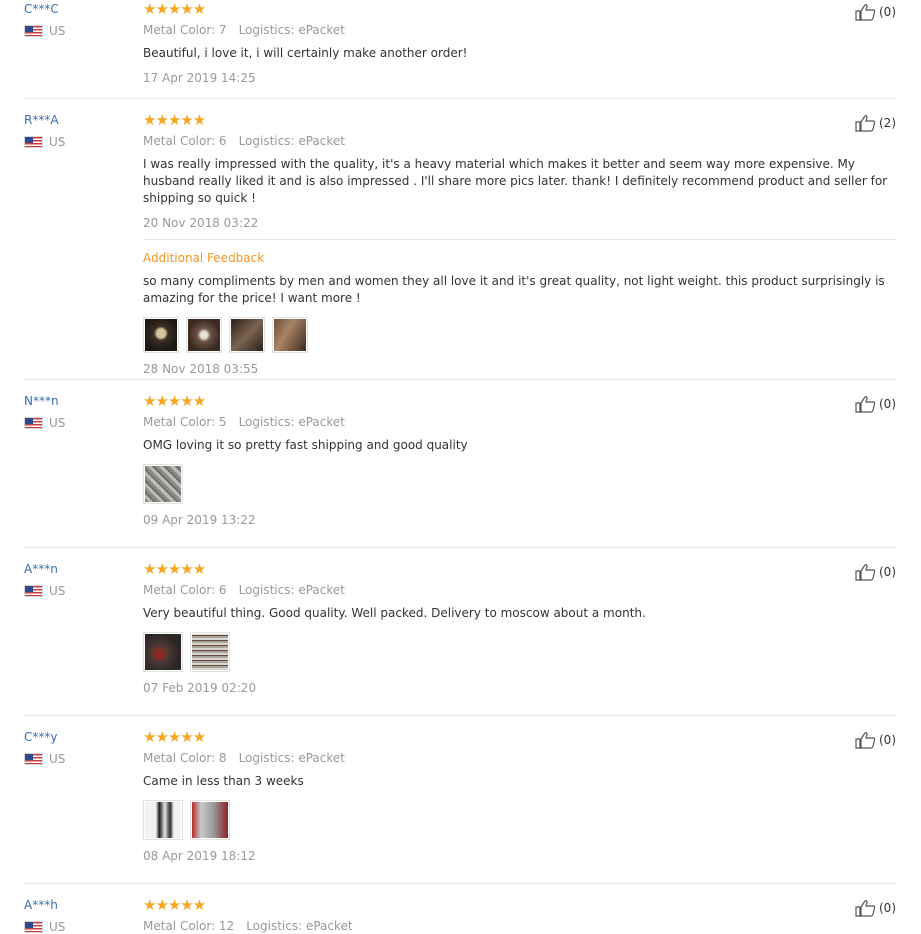 The image size is (921, 934). I want to click on reviewer-name: C***C, so click(79, 9).